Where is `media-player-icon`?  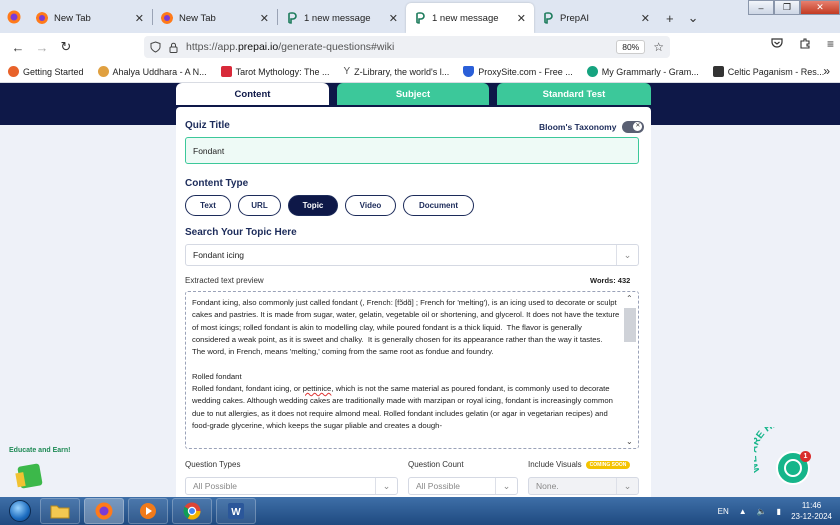
media-player-icon is located at coordinates (148, 511).